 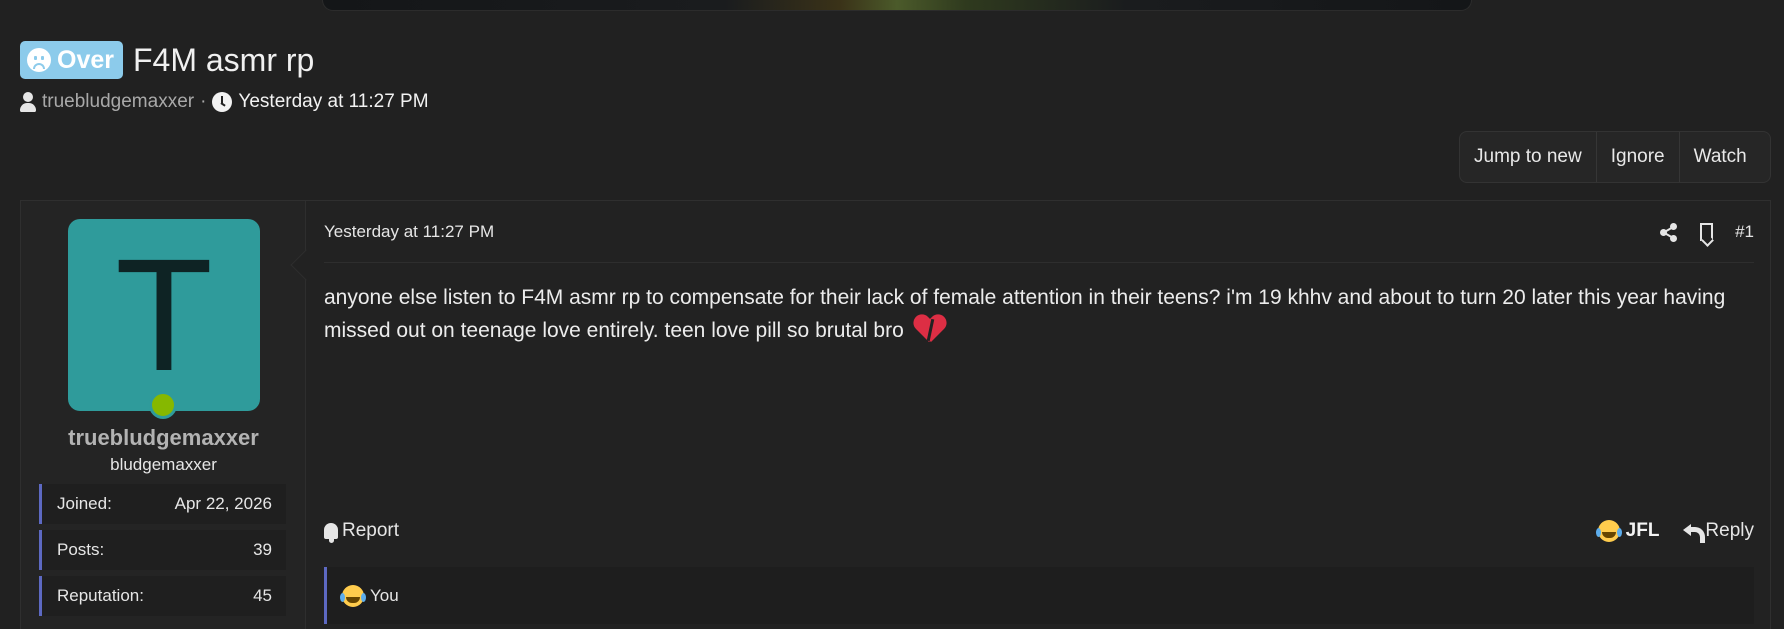 I want to click on report-button: Report, so click(x=362, y=531).